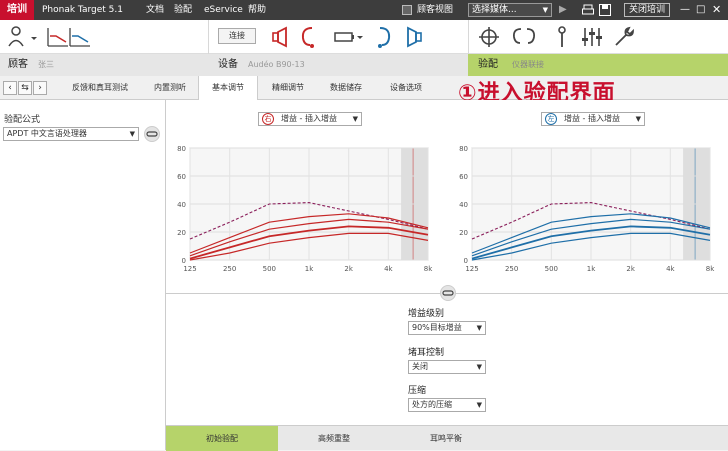 The image size is (728, 451). Describe the element at coordinates (426, 314) in the screenshot. I see `gain-level-label: 增益级别` at that location.